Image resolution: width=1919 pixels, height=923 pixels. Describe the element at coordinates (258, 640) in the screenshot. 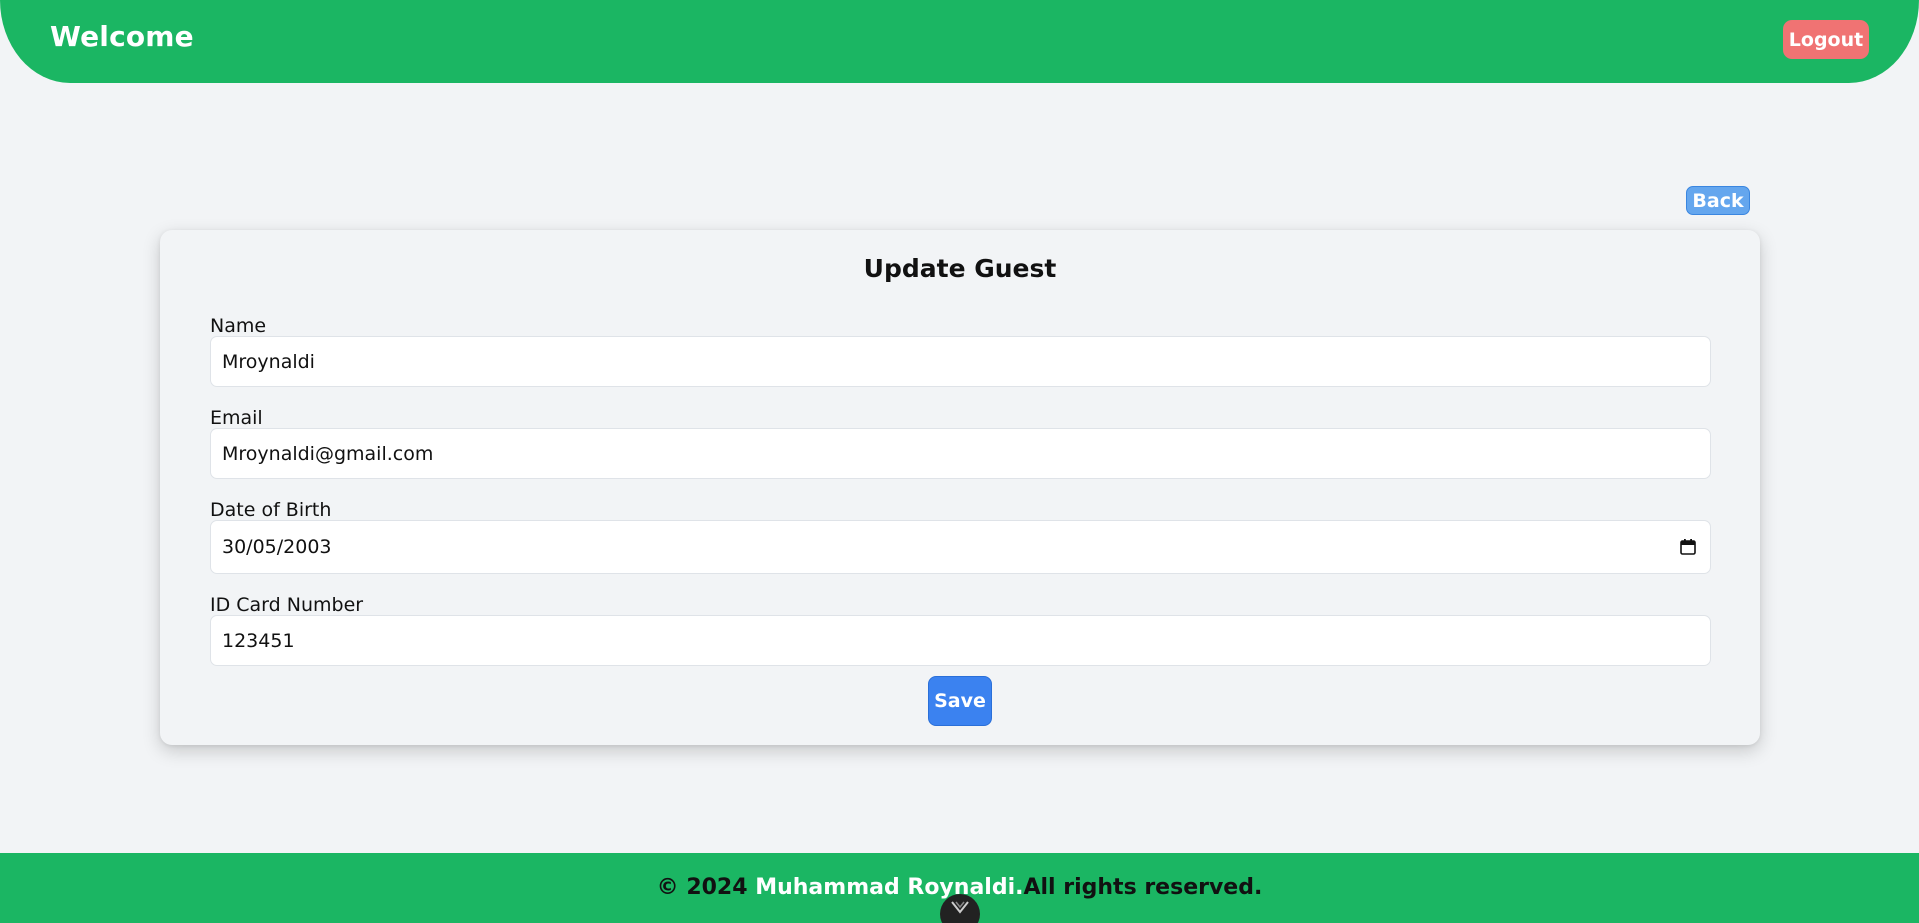

I see `id-card-value: 123451` at that location.